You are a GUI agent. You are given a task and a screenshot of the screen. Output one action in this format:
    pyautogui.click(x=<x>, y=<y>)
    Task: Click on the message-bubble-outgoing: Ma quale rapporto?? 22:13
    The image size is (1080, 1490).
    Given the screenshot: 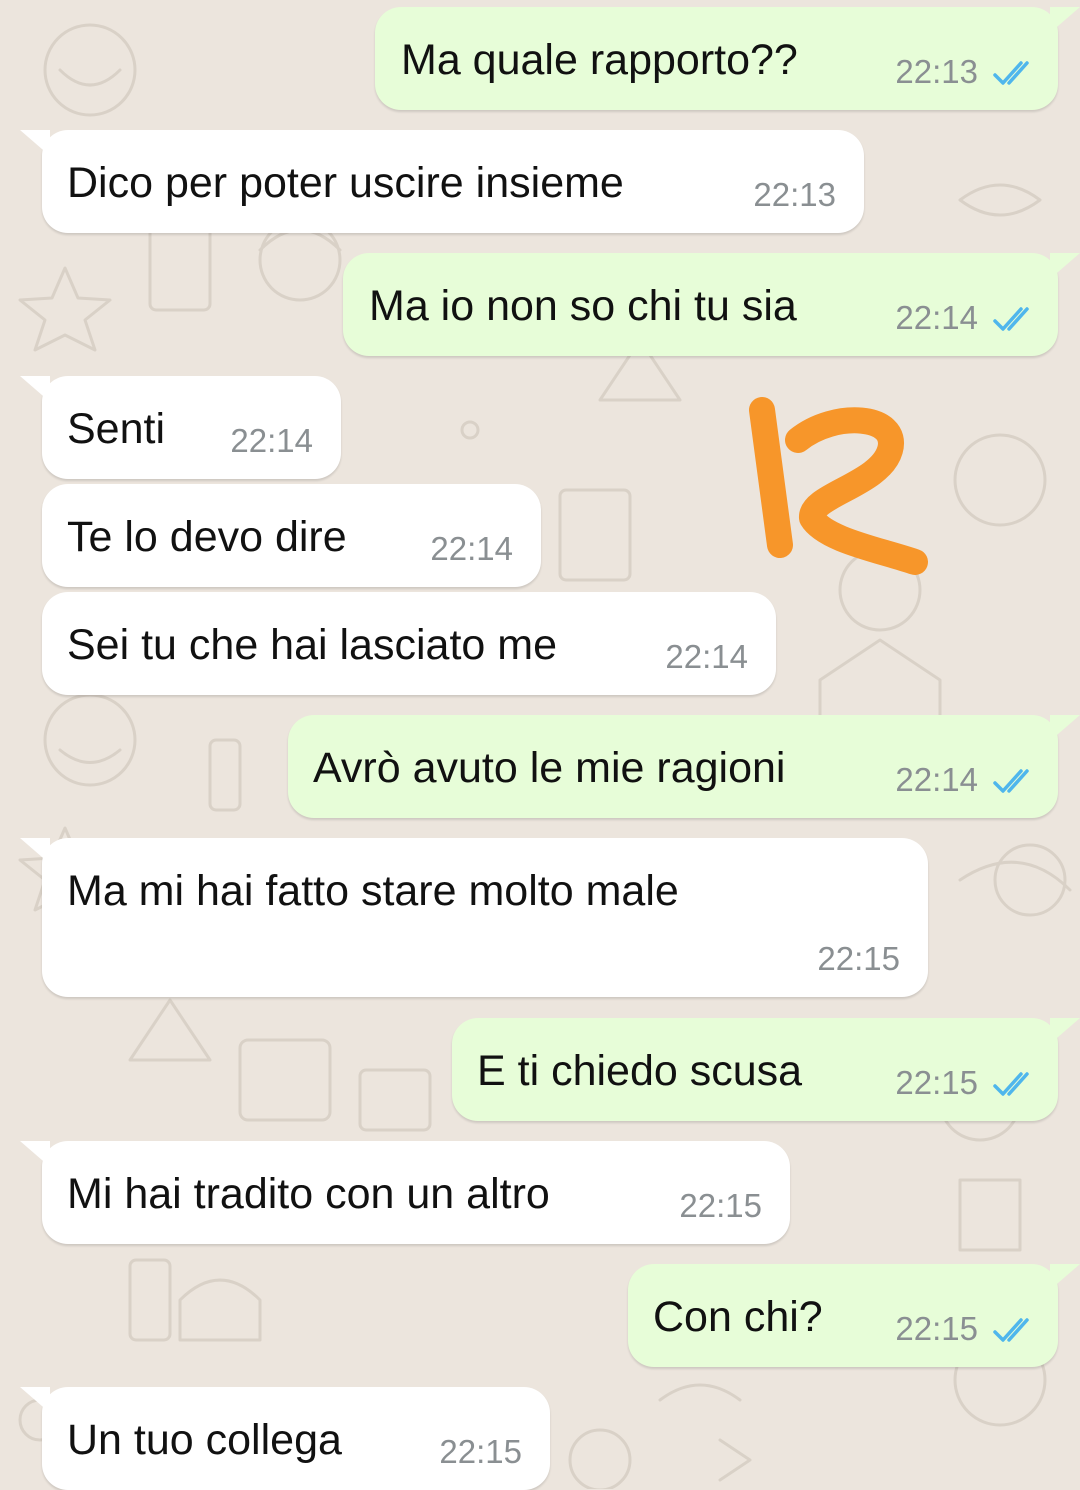 What is the action you would take?
    pyautogui.click(x=727, y=58)
    